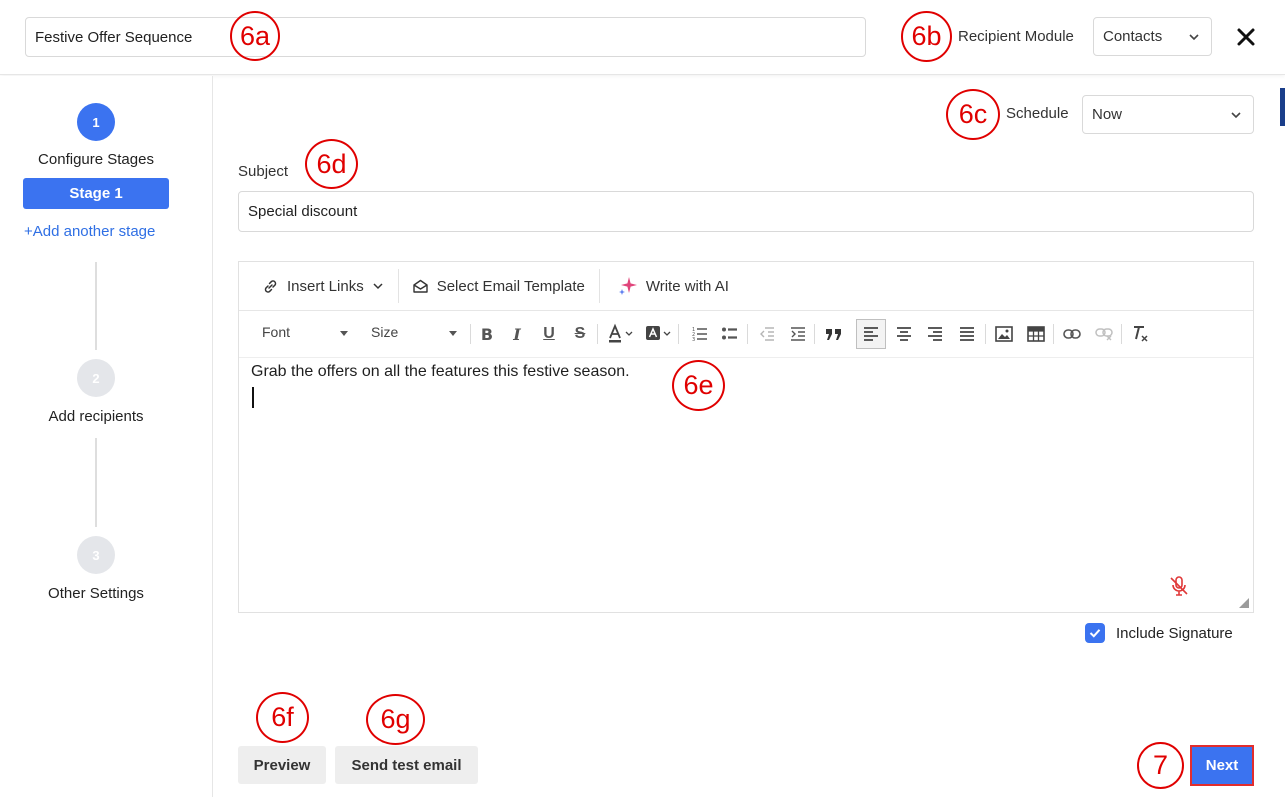 This screenshot has width=1285, height=797. I want to click on envelope-open-icon, so click(420, 286).